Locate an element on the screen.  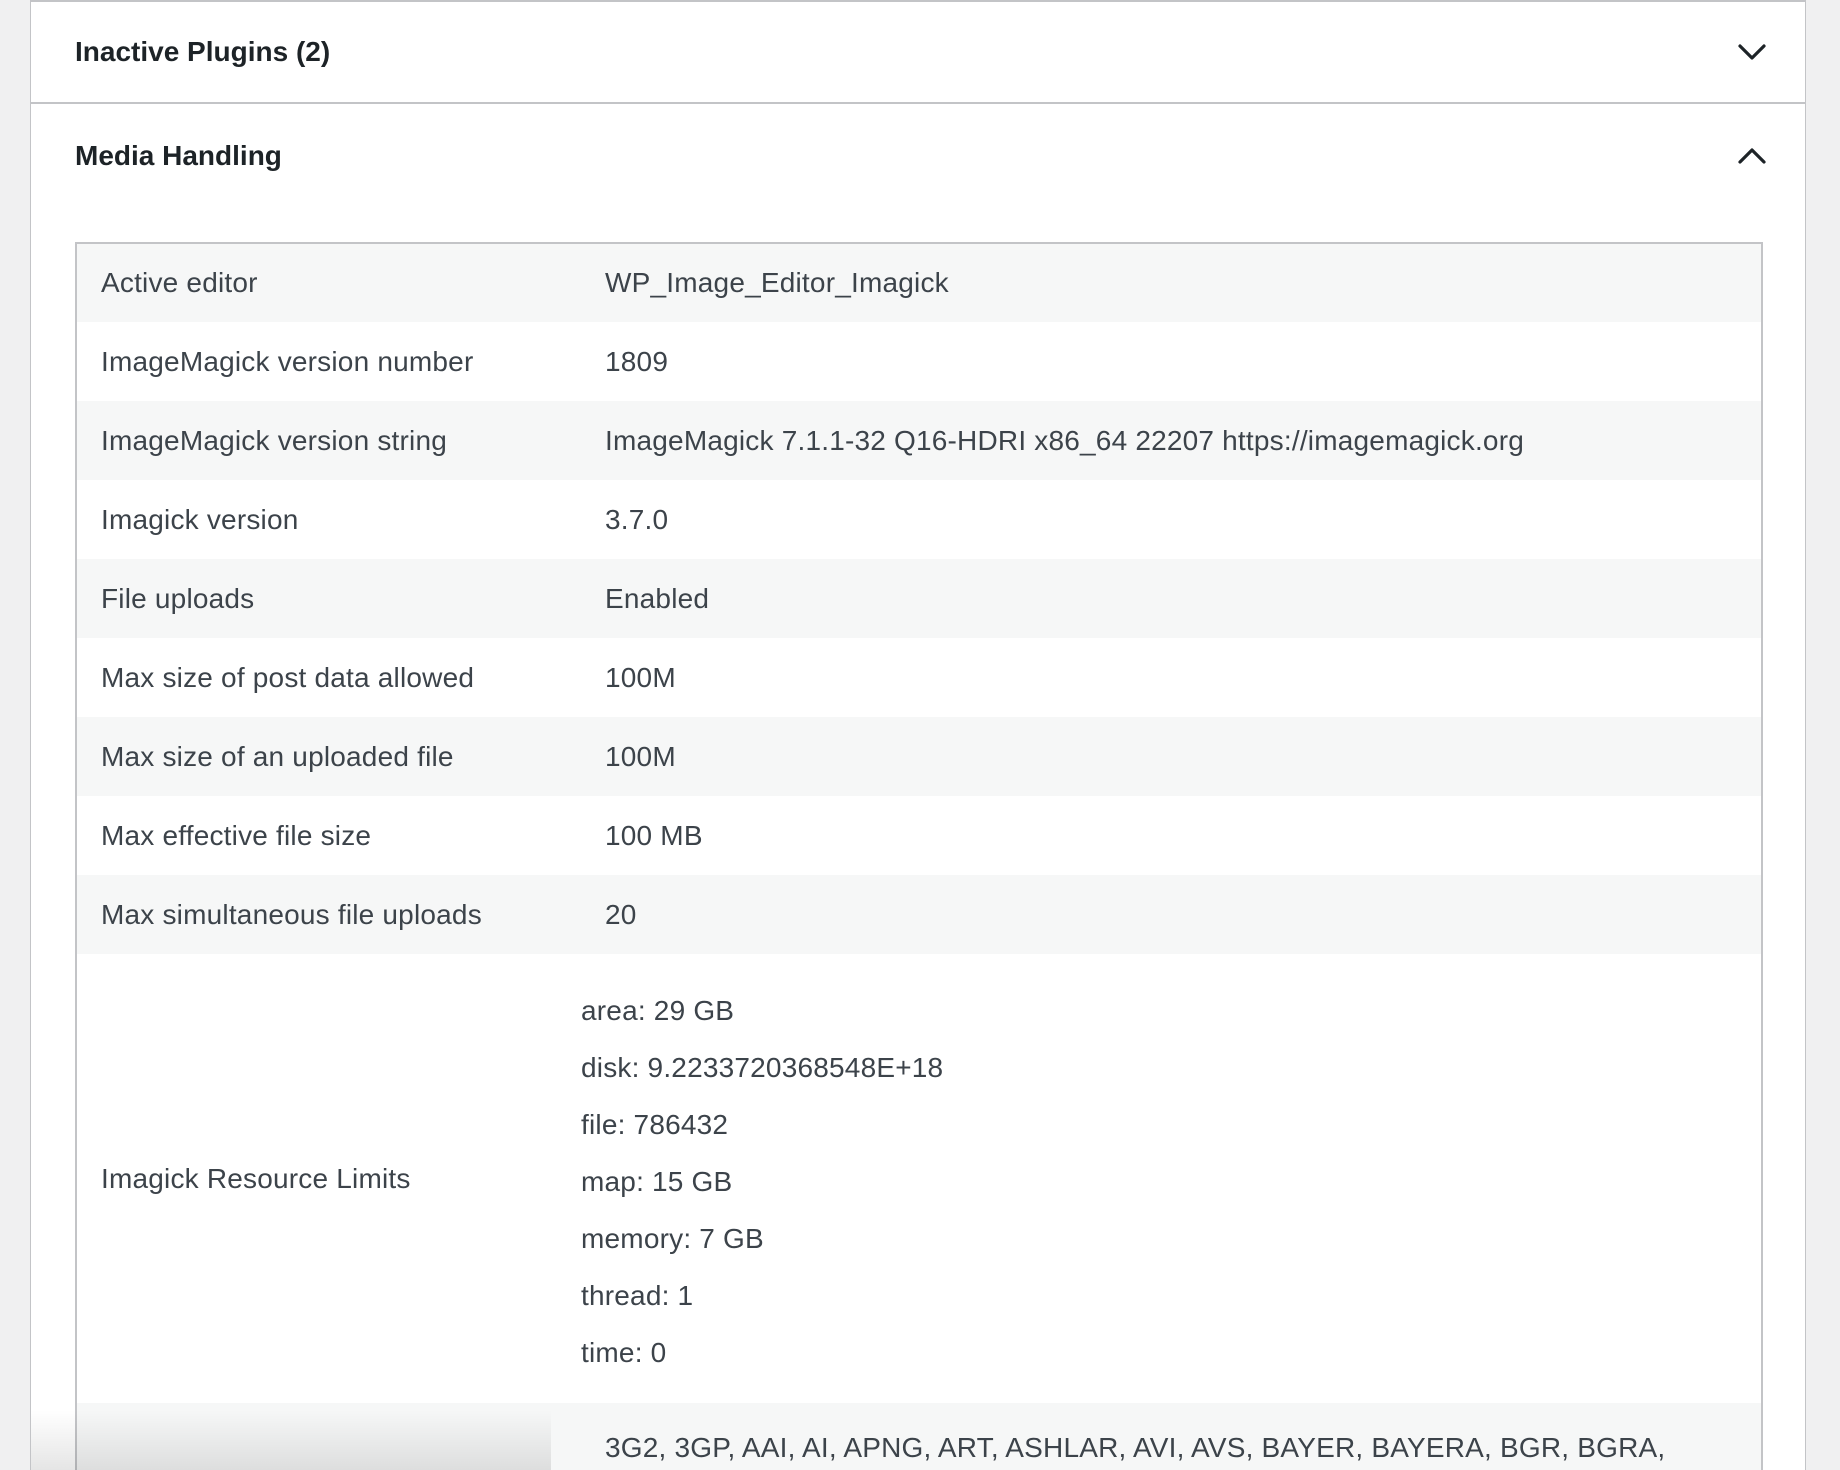
table-row: Max size of an uploaded file 100M is located at coordinates (919, 756).